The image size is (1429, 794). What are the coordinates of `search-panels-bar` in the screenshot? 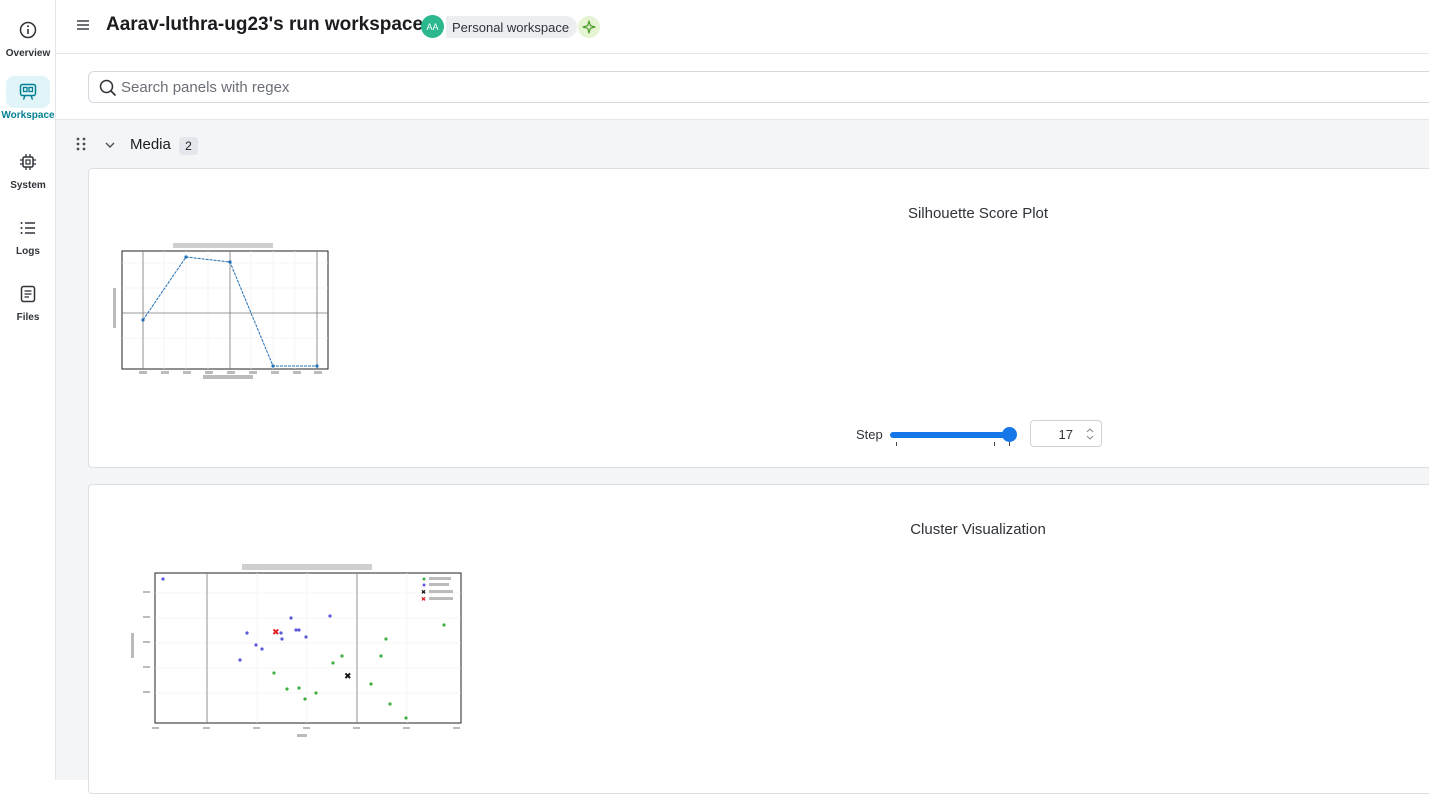 It's located at (758, 87).